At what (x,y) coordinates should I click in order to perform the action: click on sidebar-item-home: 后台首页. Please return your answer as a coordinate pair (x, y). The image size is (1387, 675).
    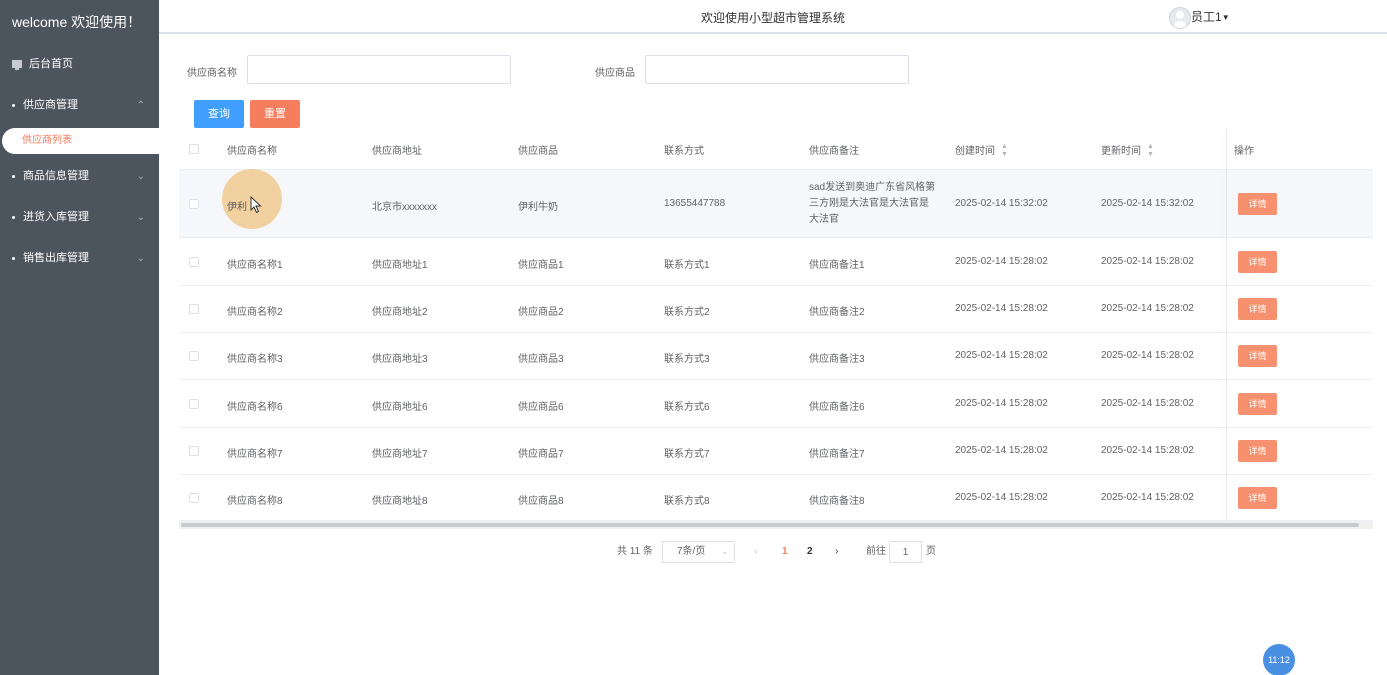
    Looking at the image, I should click on (79, 64).